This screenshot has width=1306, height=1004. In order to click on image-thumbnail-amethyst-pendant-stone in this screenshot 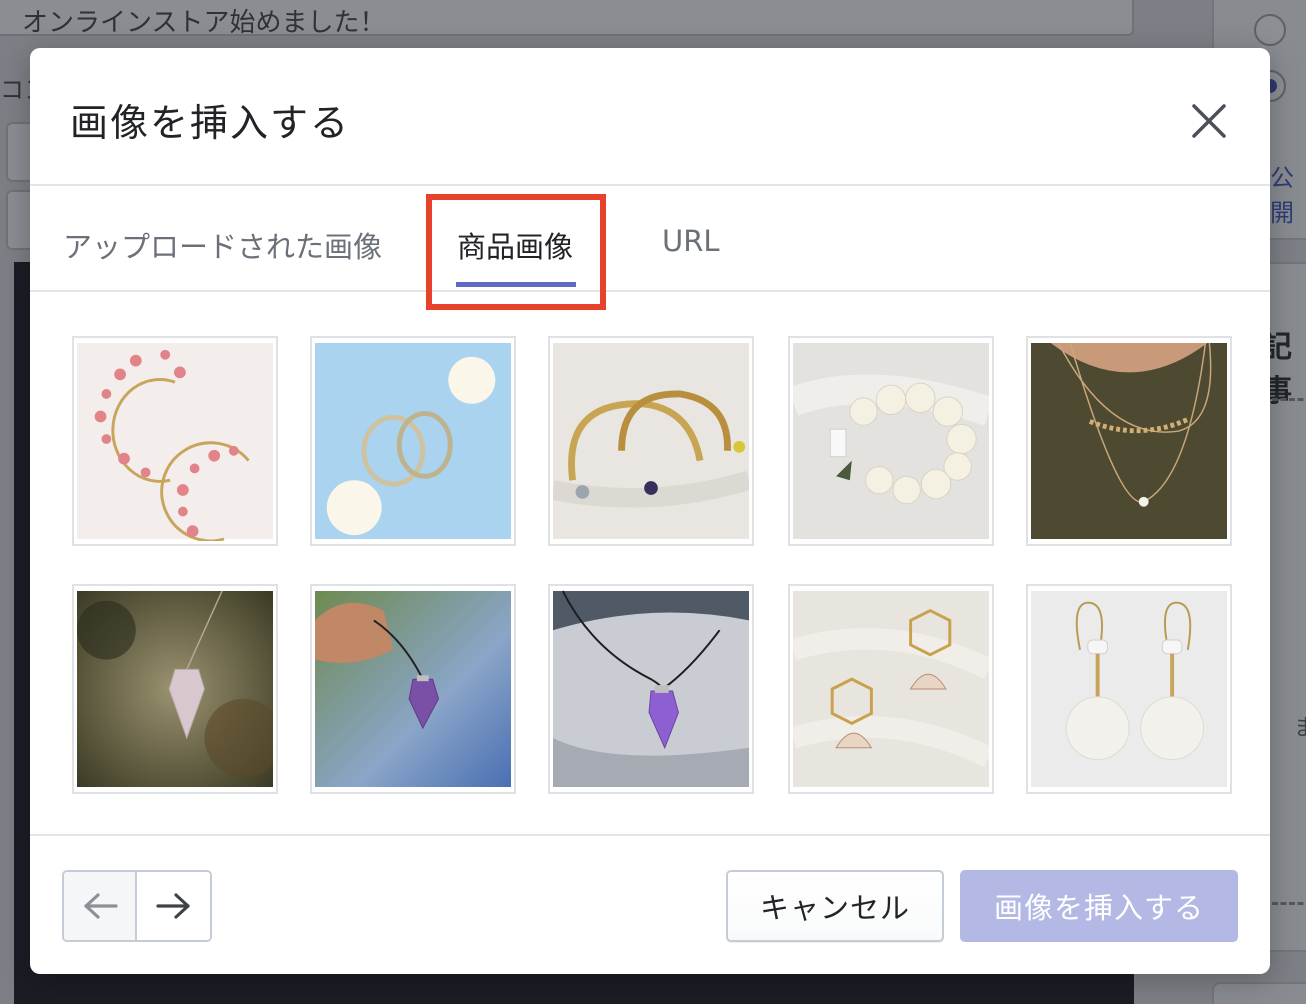, I will do `click(651, 689)`.